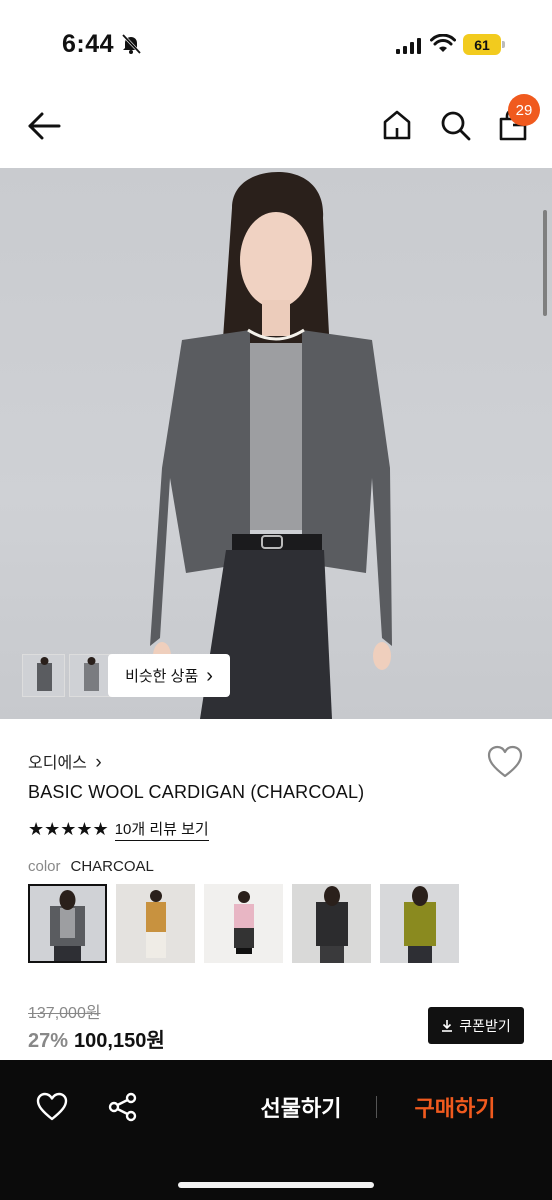 The width and height of the screenshot is (552, 1200). What do you see at coordinates (88, 44) in the screenshot?
I see `status-time: 6:44` at bounding box center [88, 44].